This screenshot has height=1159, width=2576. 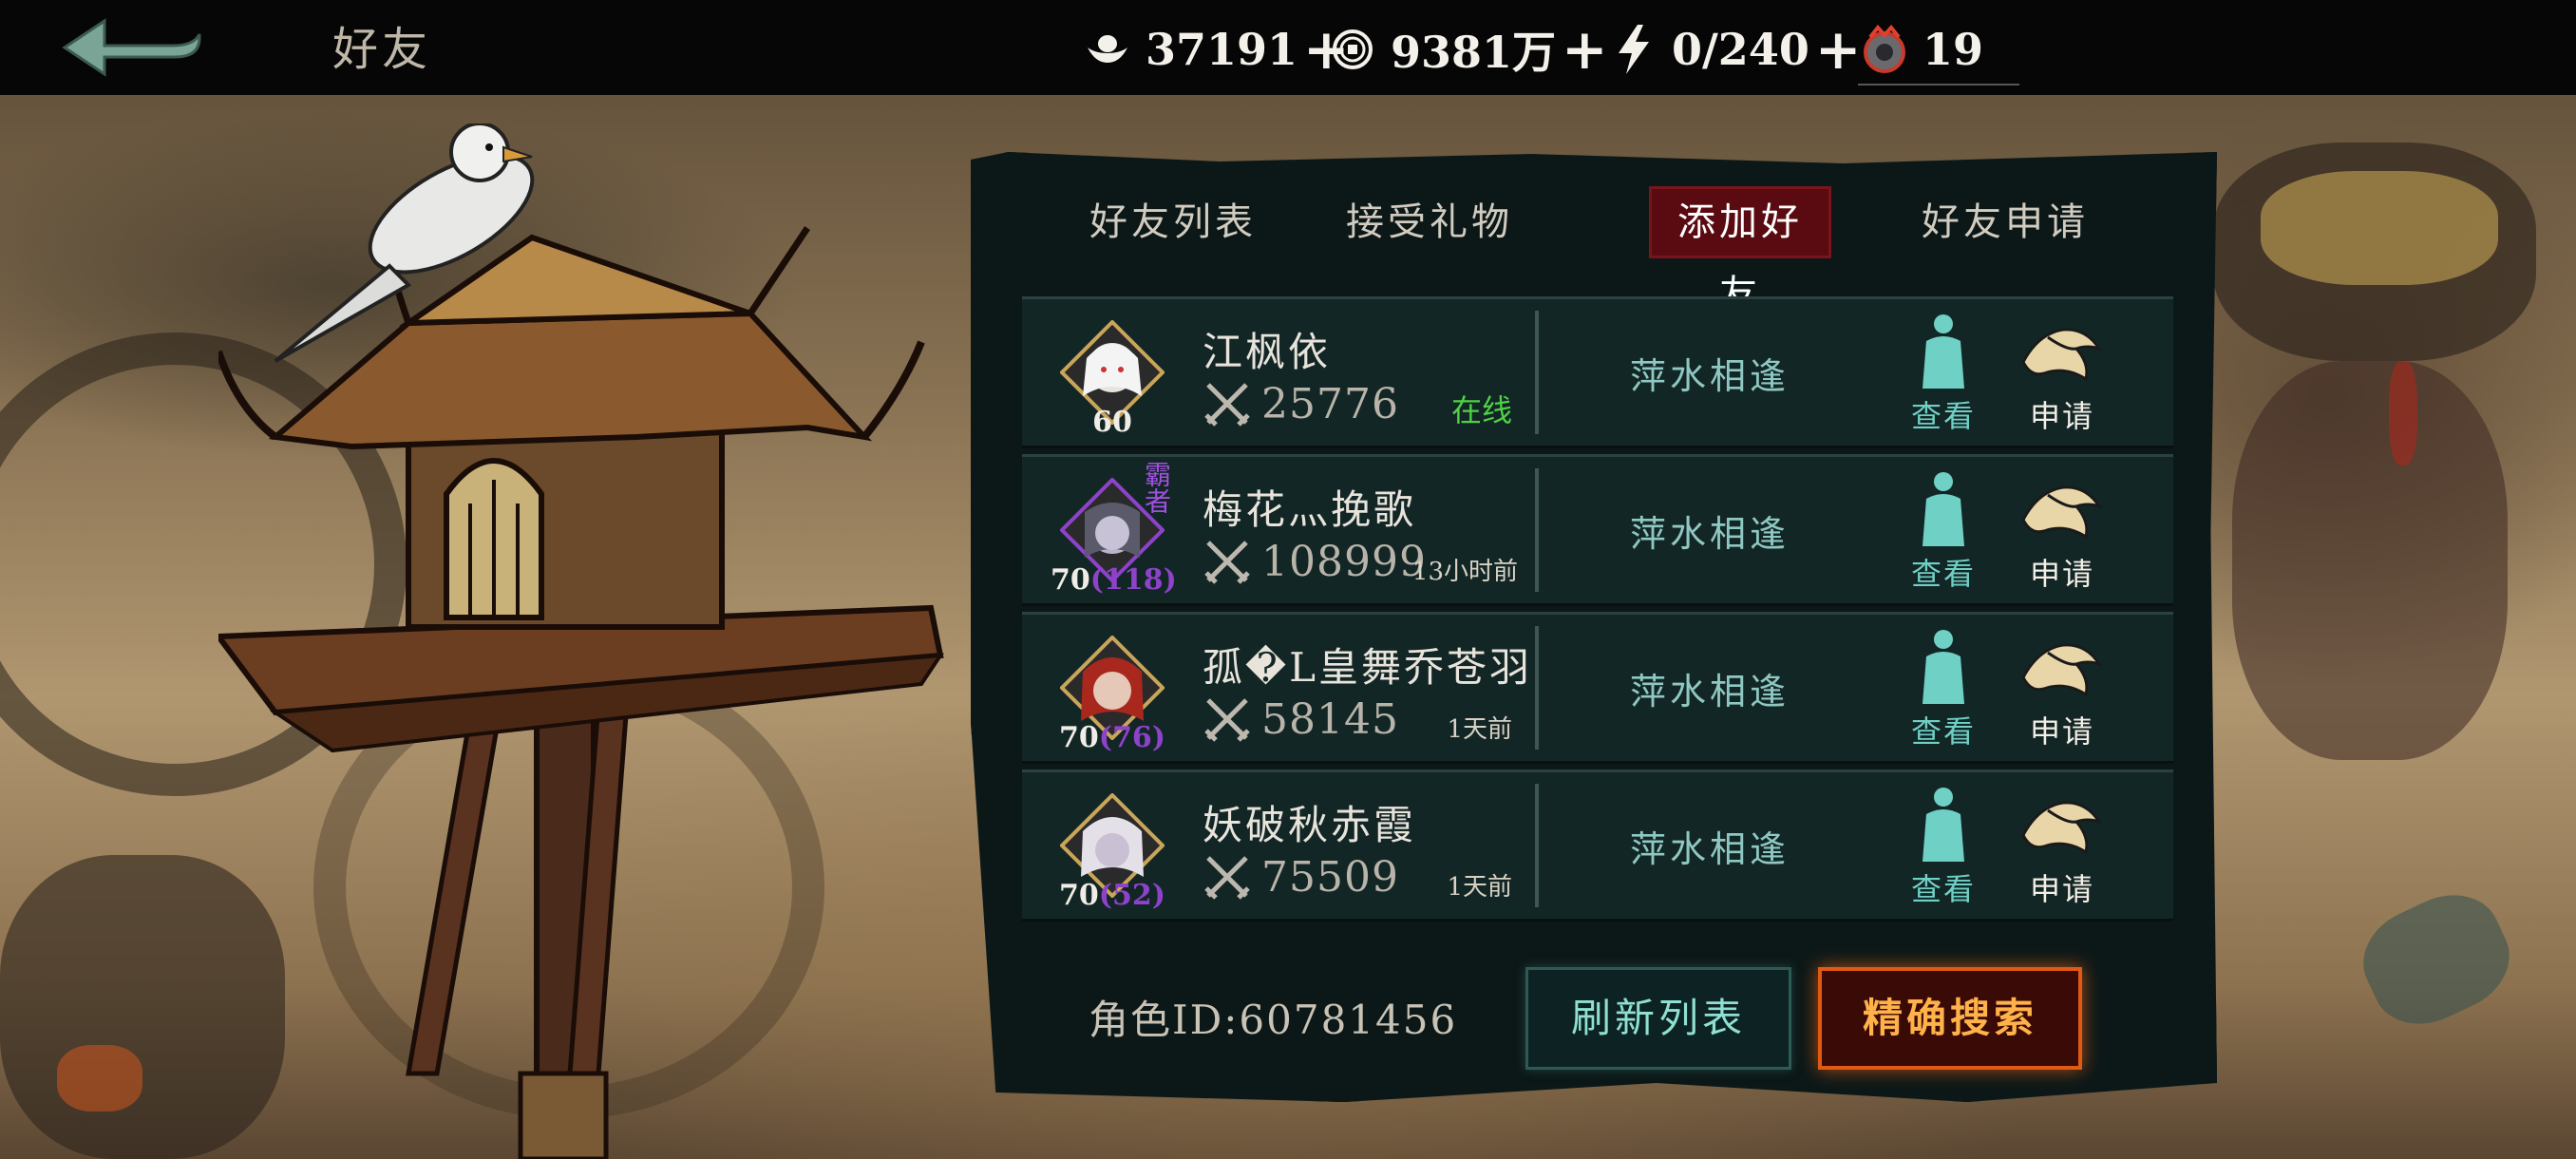 What do you see at coordinates (1310, 509) in the screenshot?
I see `player-name: 梅花灬挽歌` at bounding box center [1310, 509].